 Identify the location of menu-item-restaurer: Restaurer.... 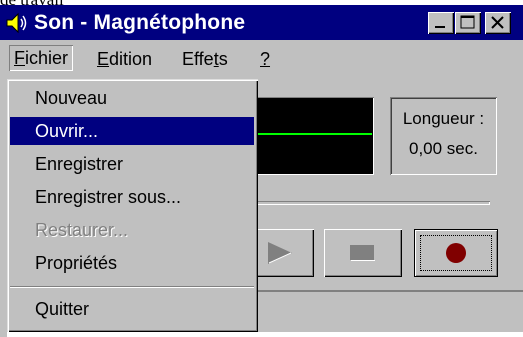
(132, 230).